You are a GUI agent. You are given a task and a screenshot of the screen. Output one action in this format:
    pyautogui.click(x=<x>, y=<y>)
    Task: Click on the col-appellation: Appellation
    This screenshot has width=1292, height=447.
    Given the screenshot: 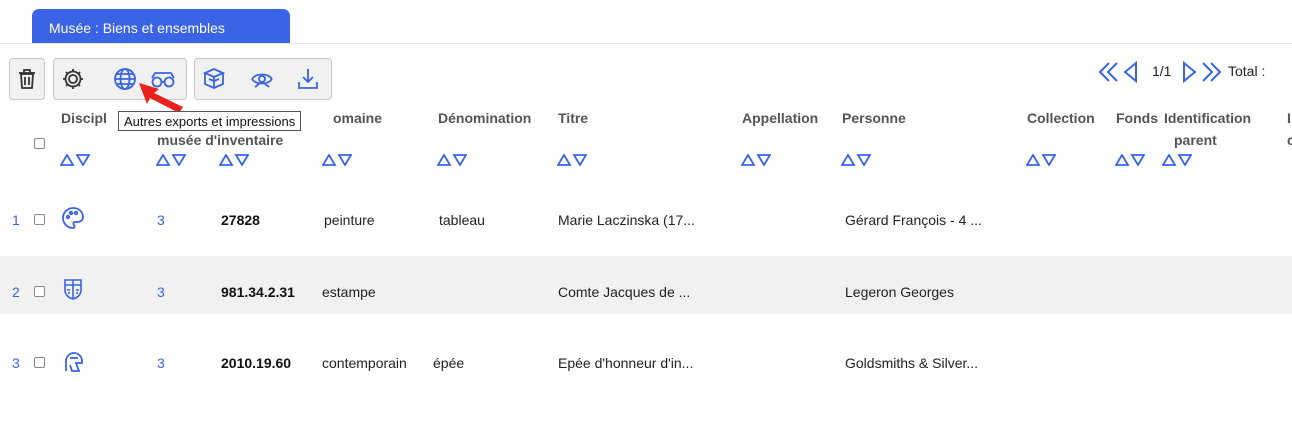 What is the action you would take?
    pyautogui.click(x=780, y=118)
    